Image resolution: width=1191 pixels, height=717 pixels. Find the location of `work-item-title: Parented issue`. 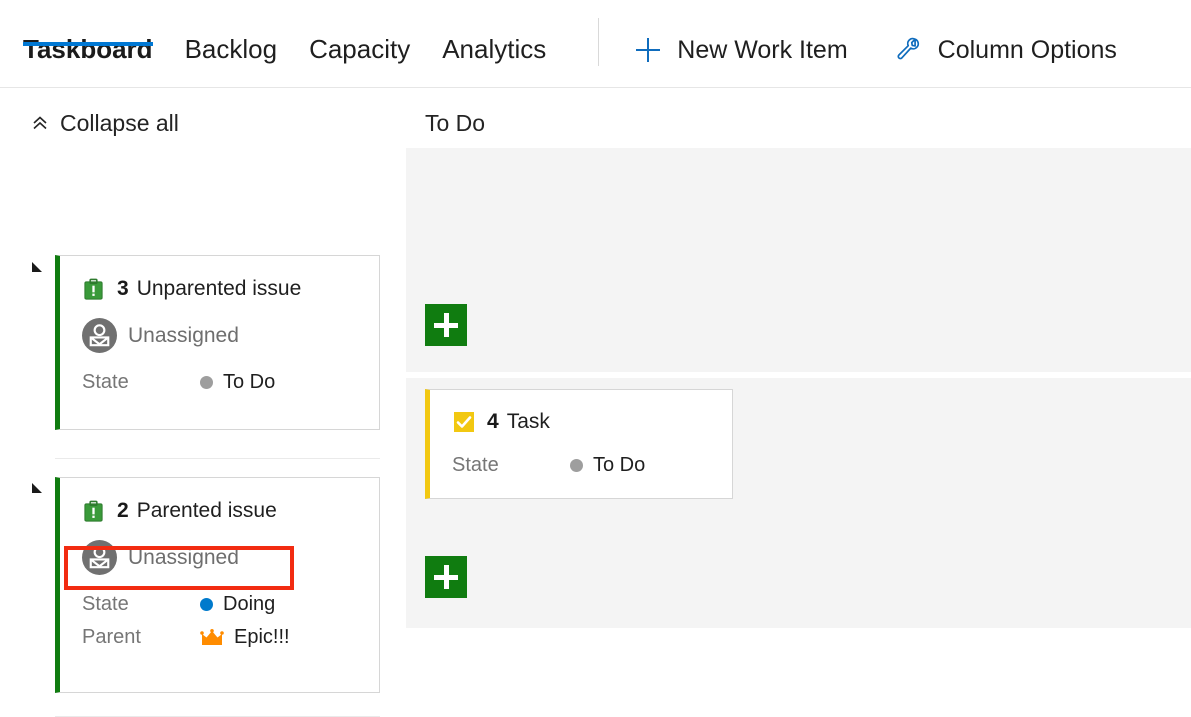

work-item-title: Parented issue is located at coordinates (206, 510).